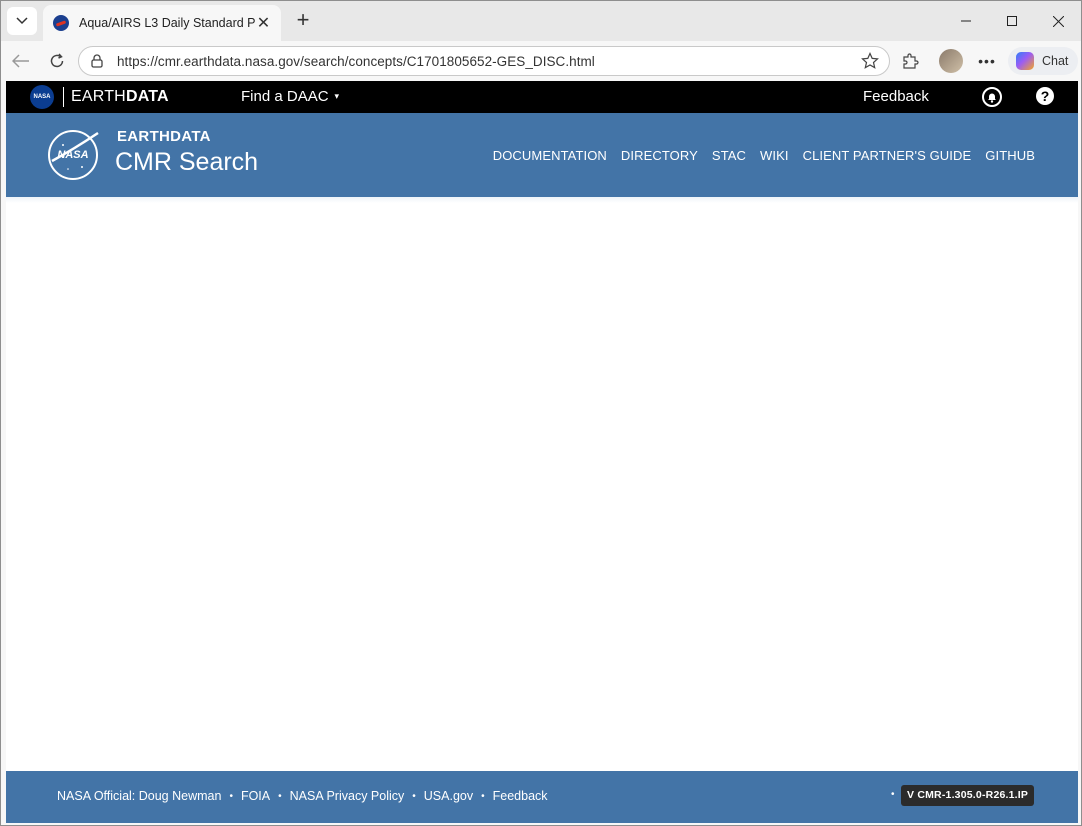  Describe the element at coordinates (992, 97) in the screenshot. I see `bell-icon` at that location.